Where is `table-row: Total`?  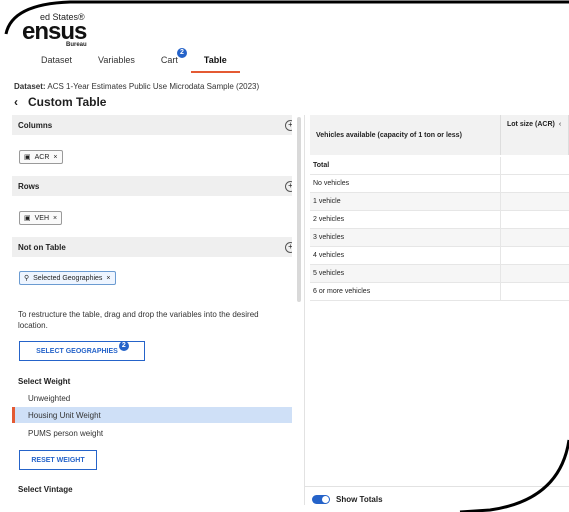 table-row: Total is located at coordinates (439, 166).